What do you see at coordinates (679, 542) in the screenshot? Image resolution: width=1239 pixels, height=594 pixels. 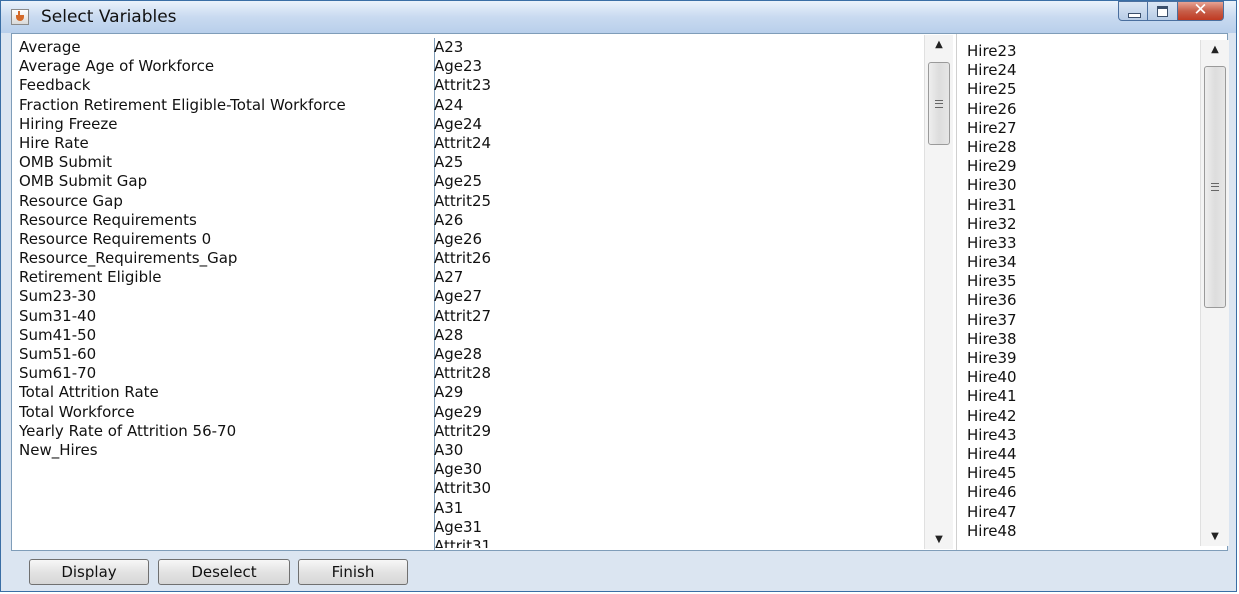 I see `list-item-subvariable: Attrit31` at bounding box center [679, 542].